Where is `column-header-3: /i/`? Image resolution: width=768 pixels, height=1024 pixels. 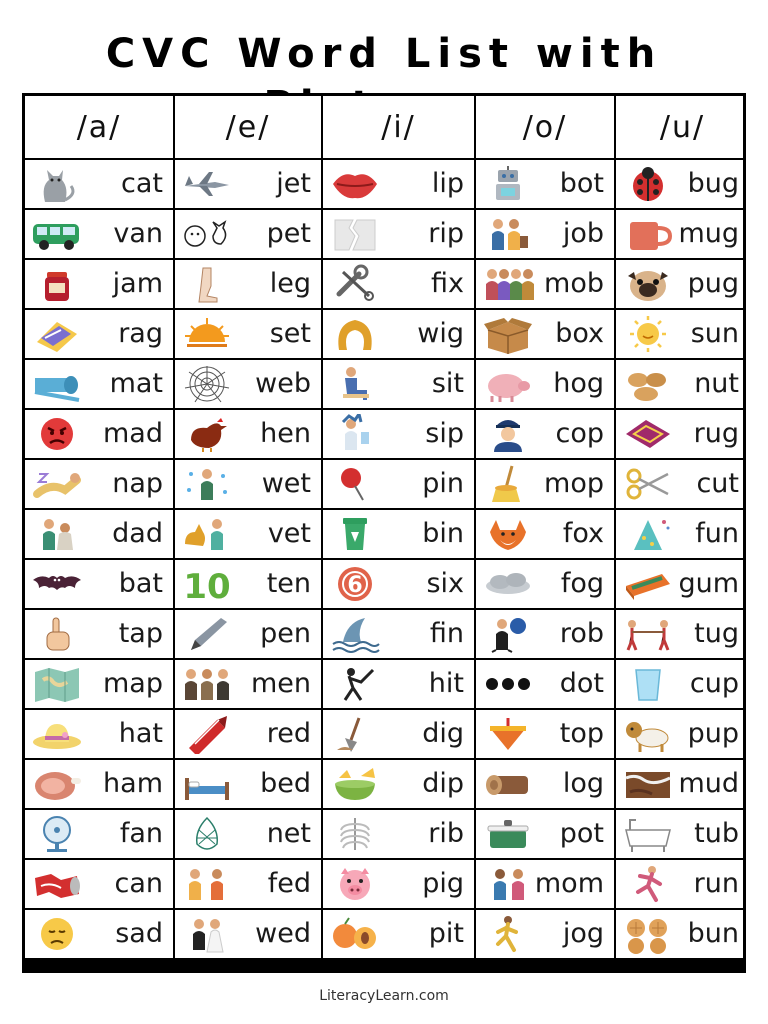
column-header-3: /i/ is located at coordinates (398, 127).